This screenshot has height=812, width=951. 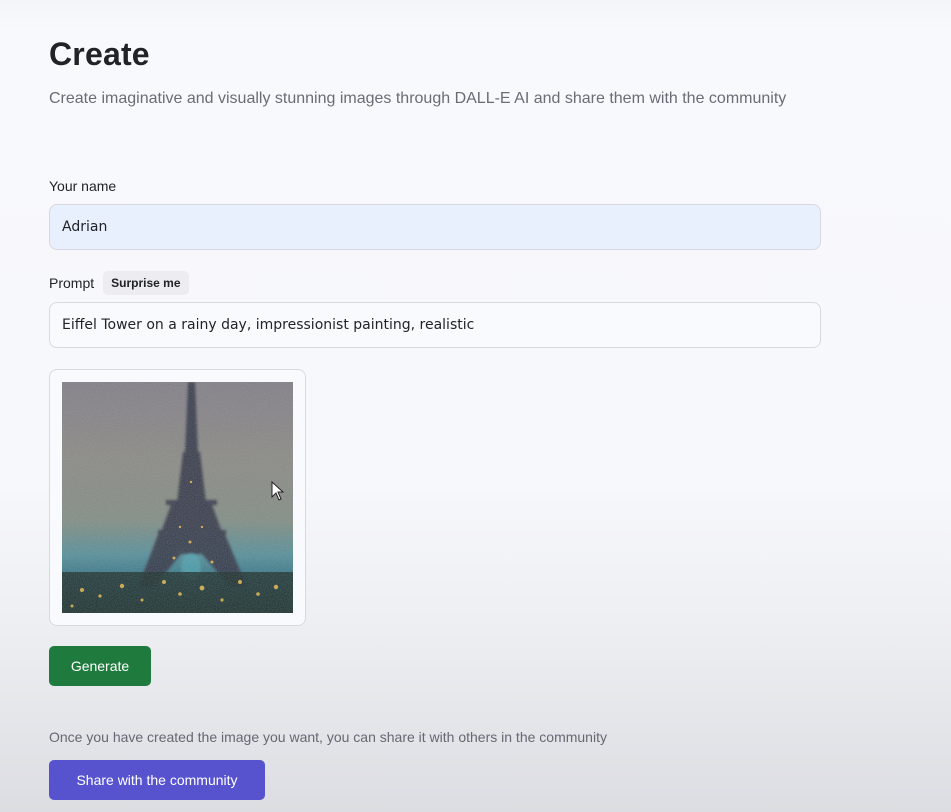 I want to click on prompt-input, so click(x=435, y=325).